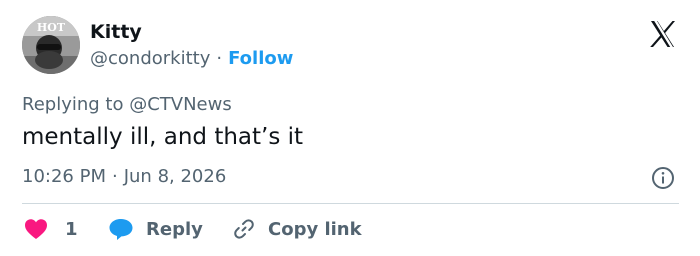 The height and width of the screenshot is (256, 700). What do you see at coordinates (51, 229) in the screenshot?
I see `like-button: 1` at bounding box center [51, 229].